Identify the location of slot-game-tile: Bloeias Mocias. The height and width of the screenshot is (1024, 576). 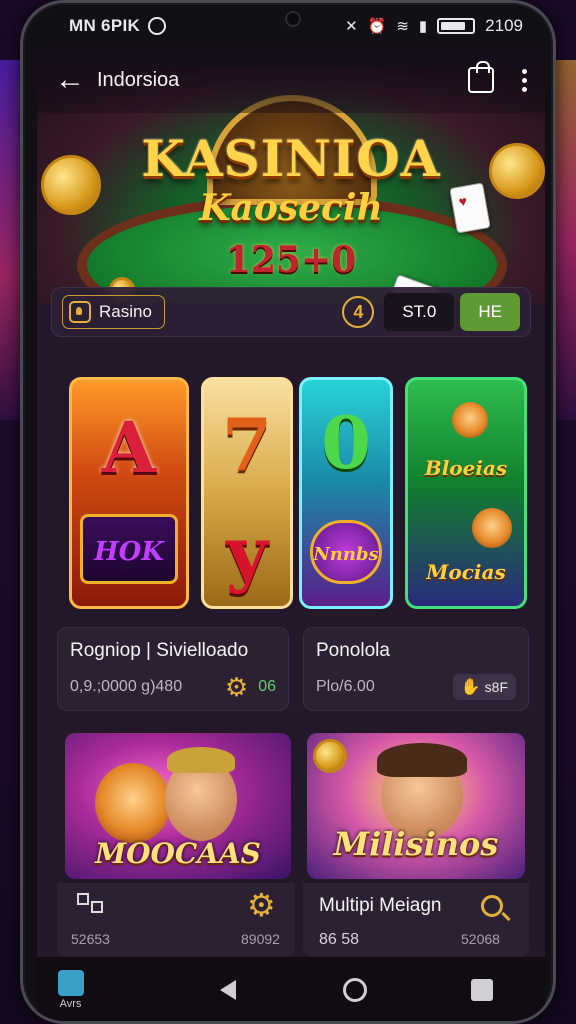
(466, 493).